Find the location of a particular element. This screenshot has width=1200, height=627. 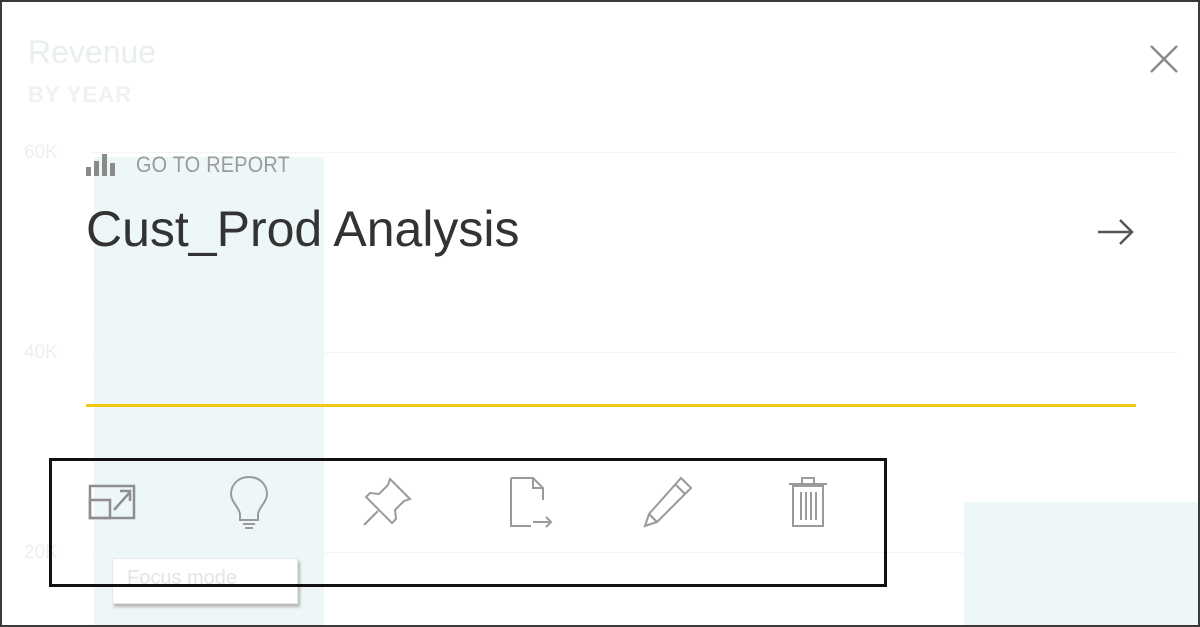

close-button is located at coordinates (1164, 59).